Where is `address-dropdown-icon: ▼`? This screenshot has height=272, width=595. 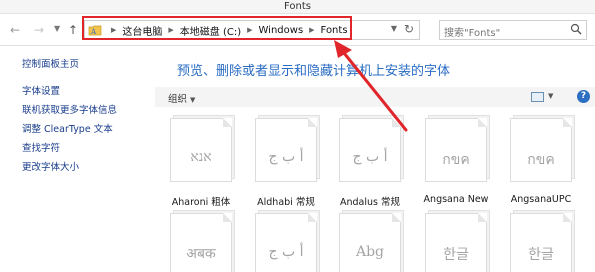 address-dropdown-icon: ▼ is located at coordinates (394, 28).